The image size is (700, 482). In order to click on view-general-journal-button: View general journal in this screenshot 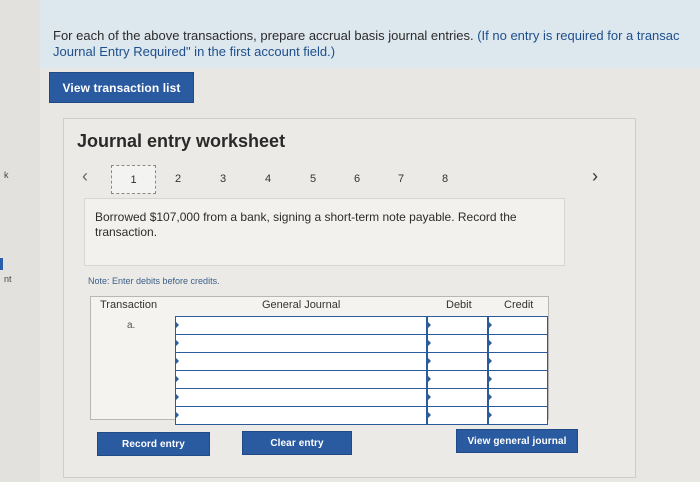, I will do `click(517, 441)`.